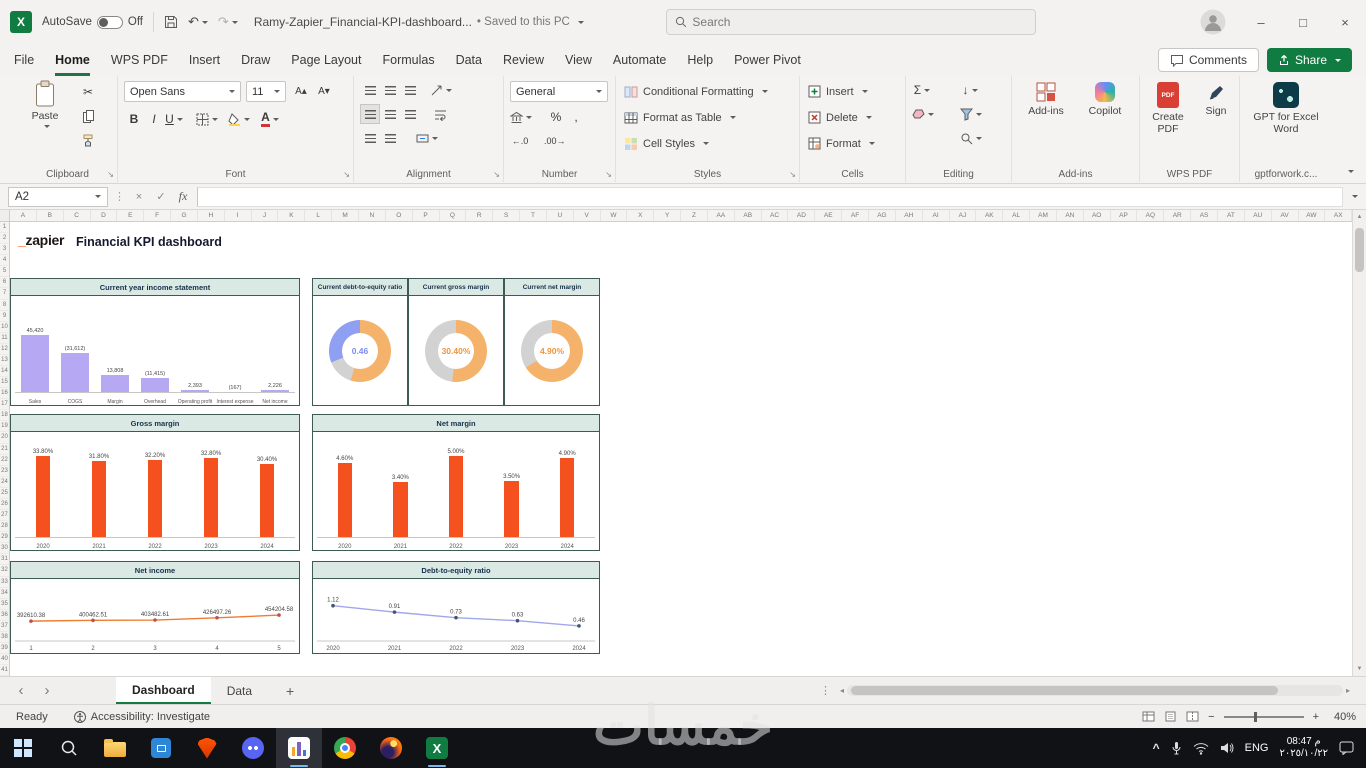 The height and width of the screenshot is (768, 1366). What do you see at coordinates (69, 748) in the screenshot?
I see `taskbar-search-button` at bounding box center [69, 748].